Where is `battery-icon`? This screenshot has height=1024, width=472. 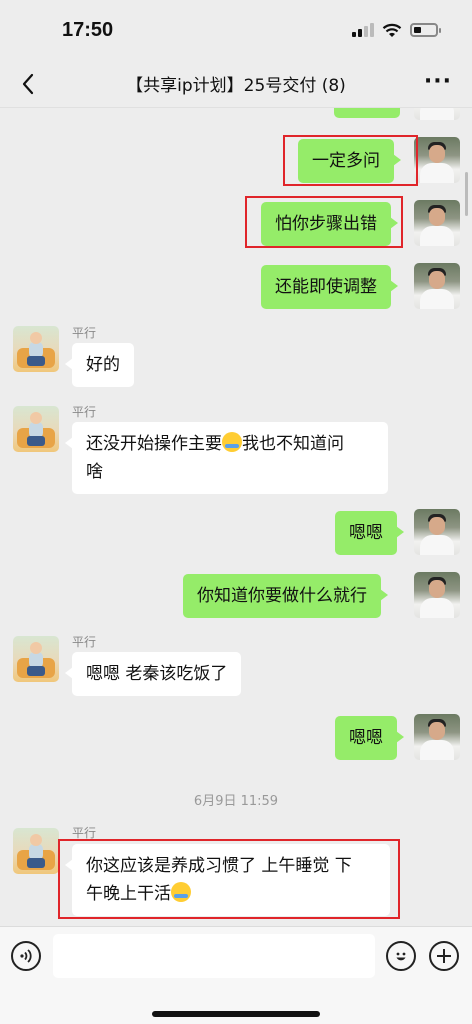 battery-icon is located at coordinates (425, 30).